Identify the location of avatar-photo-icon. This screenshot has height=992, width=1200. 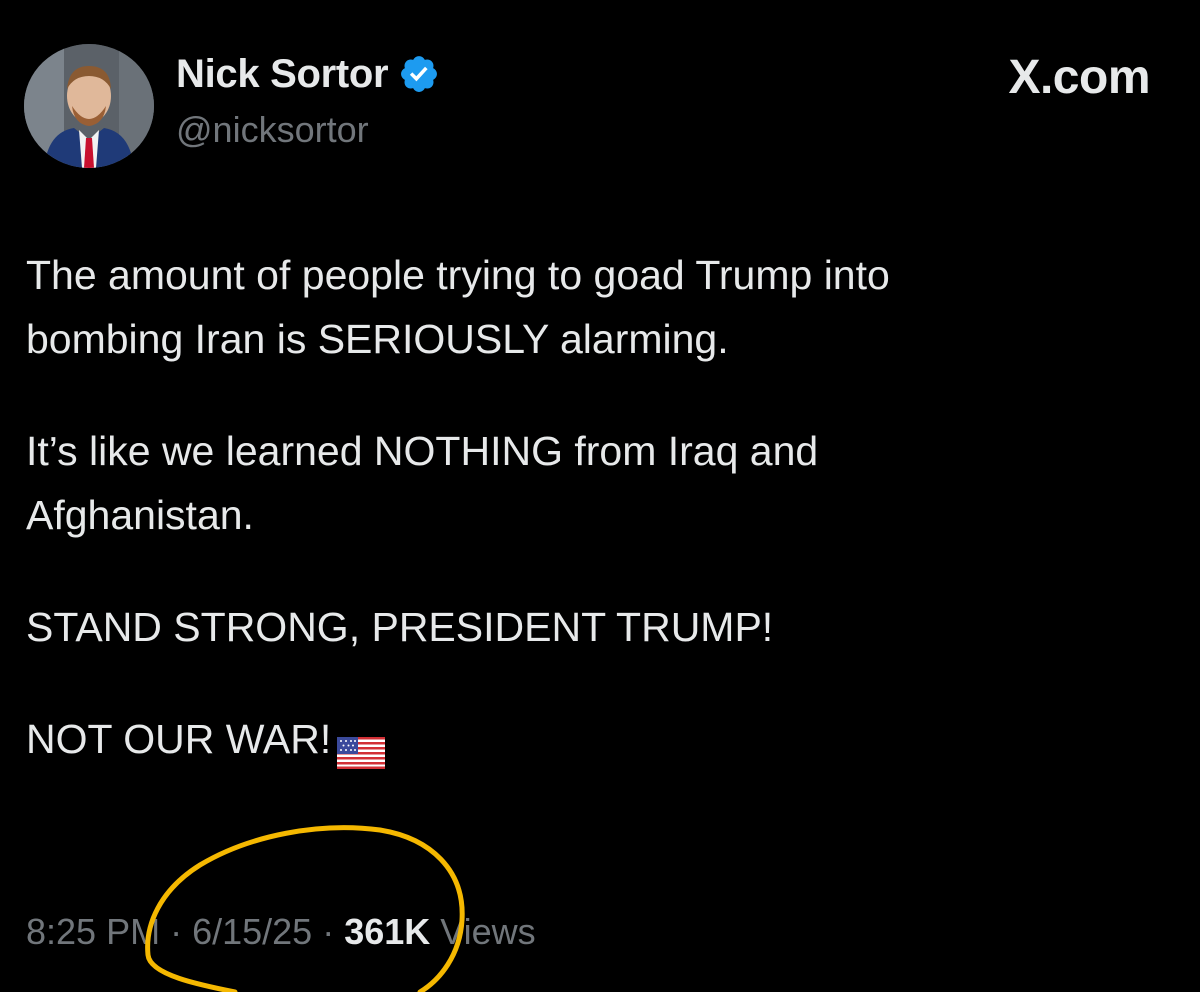
(89, 106).